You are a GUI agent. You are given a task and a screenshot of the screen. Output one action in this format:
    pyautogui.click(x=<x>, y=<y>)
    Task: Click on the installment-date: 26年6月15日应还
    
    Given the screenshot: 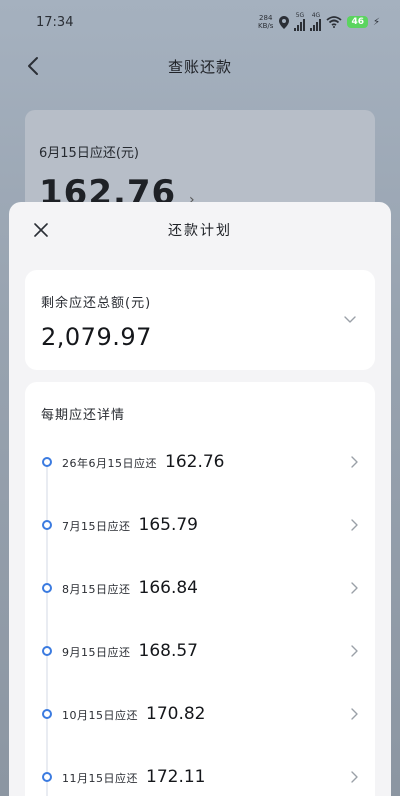 What is the action you would take?
    pyautogui.click(x=109, y=463)
    